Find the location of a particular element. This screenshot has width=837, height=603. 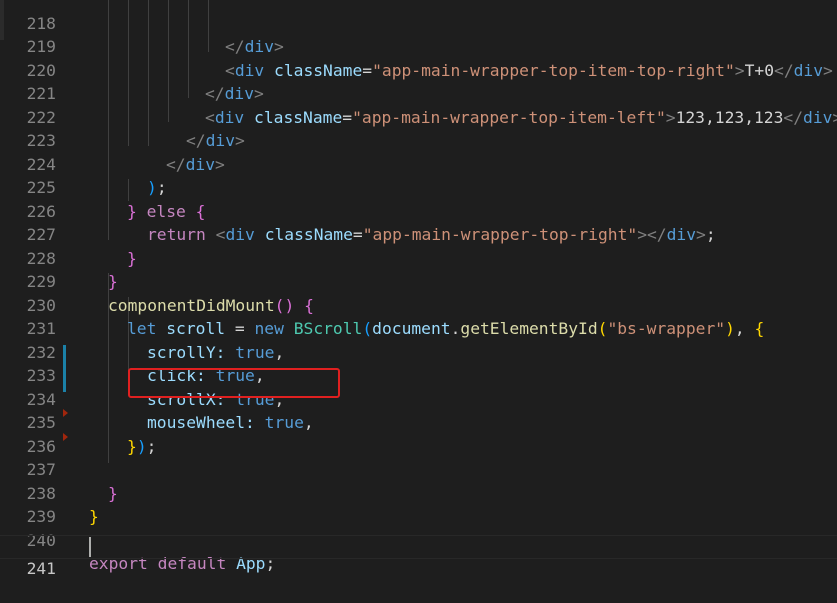

code-line: 239 is located at coordinates (418, 504).